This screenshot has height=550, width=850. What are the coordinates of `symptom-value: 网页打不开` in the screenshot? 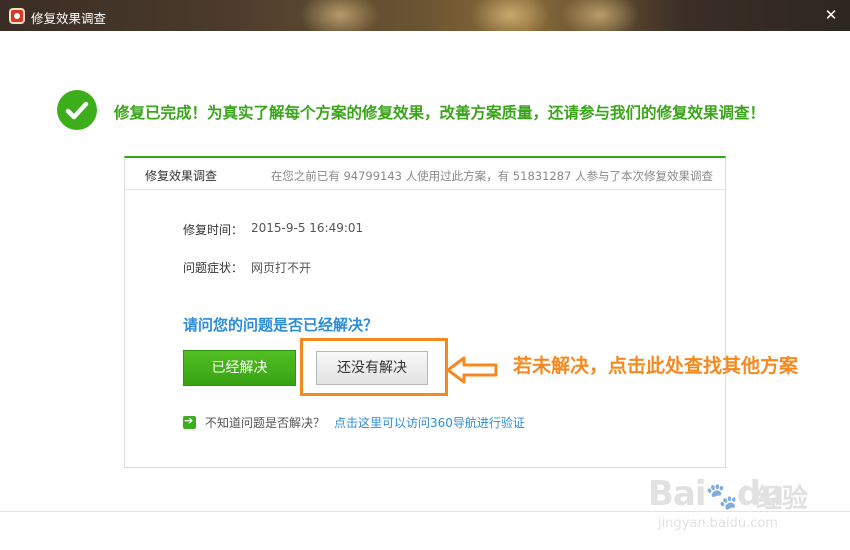 It's located at (281, 268).